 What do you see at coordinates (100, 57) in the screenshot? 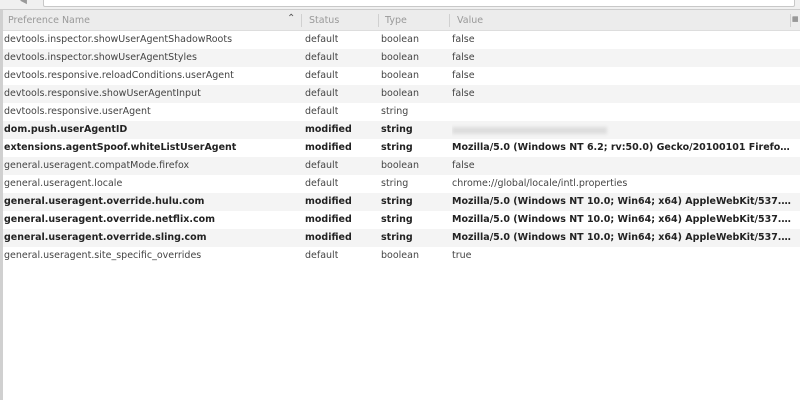
I see `pref-name: devtools.inspector.showUserAgentStyles` at bounding box center [100, 57].